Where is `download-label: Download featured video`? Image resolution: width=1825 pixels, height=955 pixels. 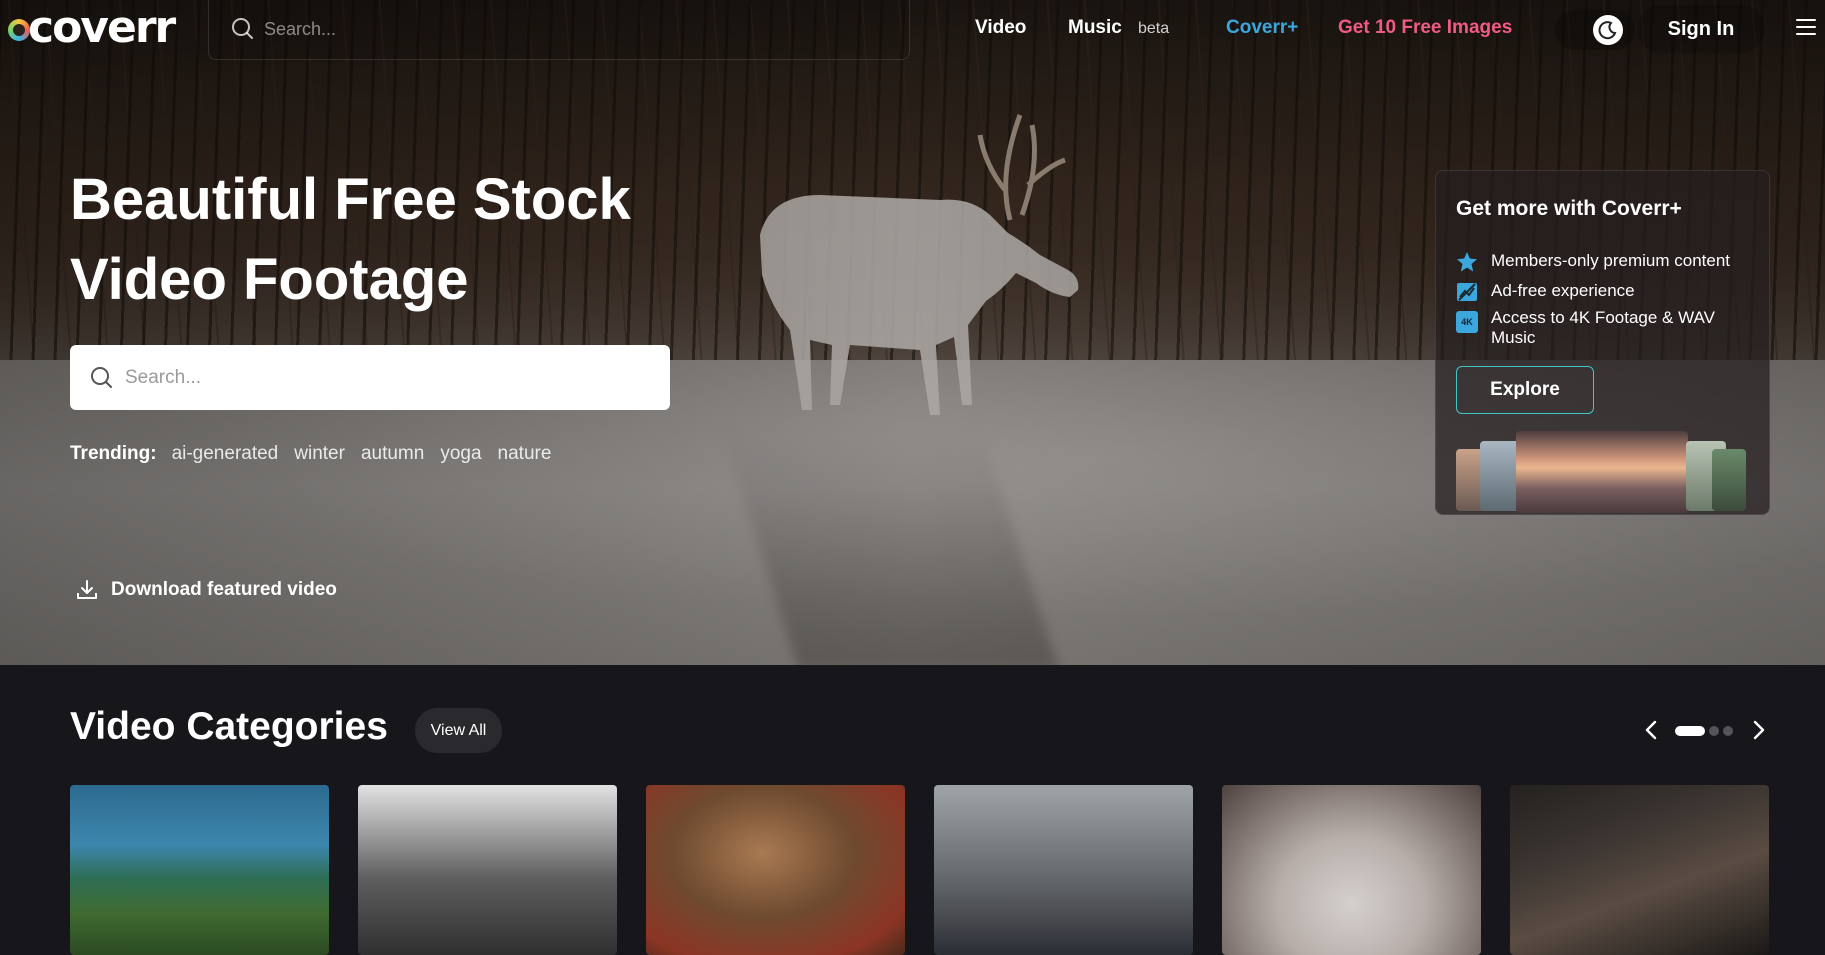 download-label: Download featured video is located at coordinates (224, 589).